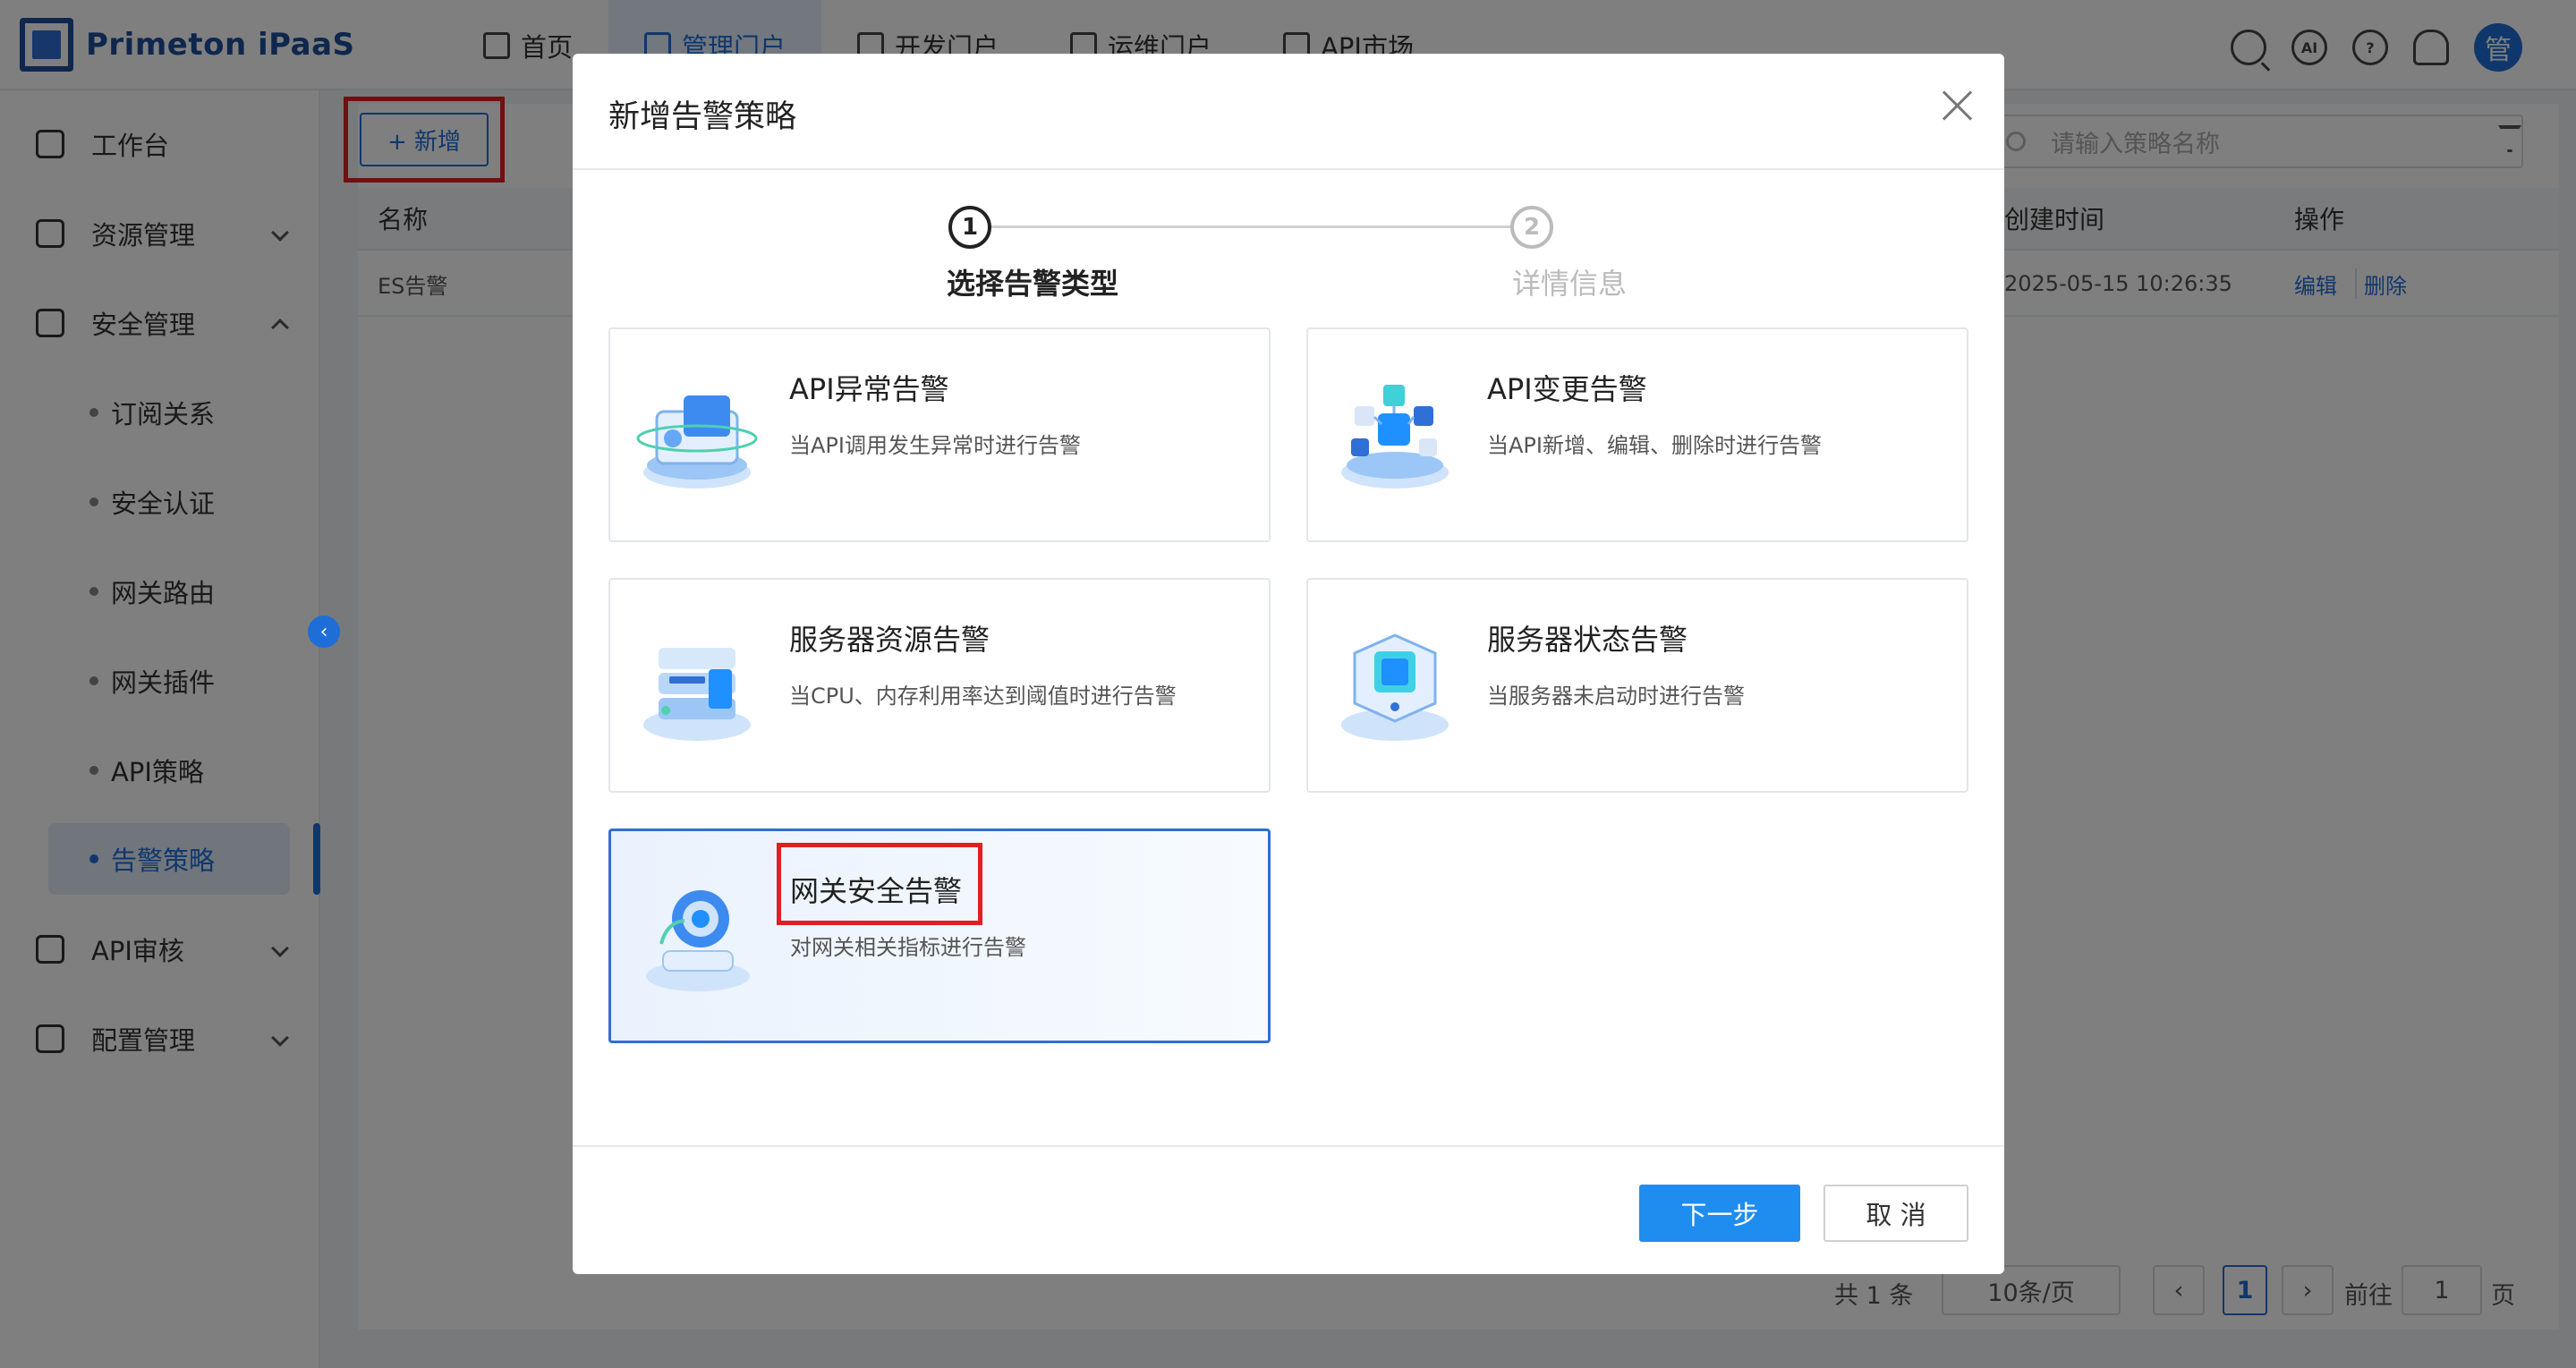  Describe the element at coordinates (1587, 640) in the screenshot. I see `card-title: 服务器状态告警` at that location.